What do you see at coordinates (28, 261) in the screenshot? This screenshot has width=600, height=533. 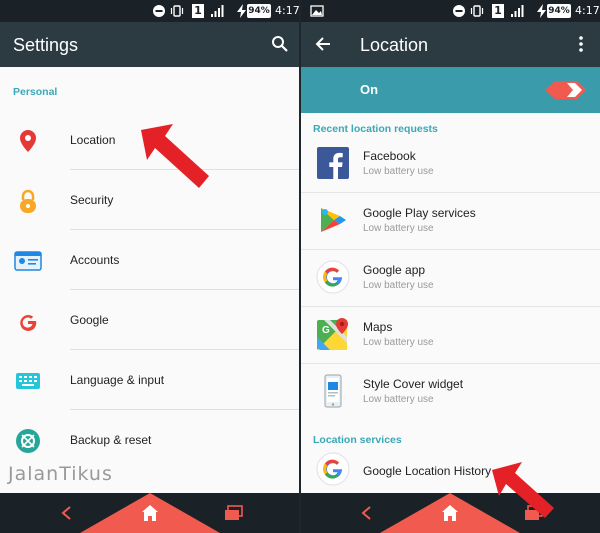 I see `account-card-icon` at bounding box center [28, 261].